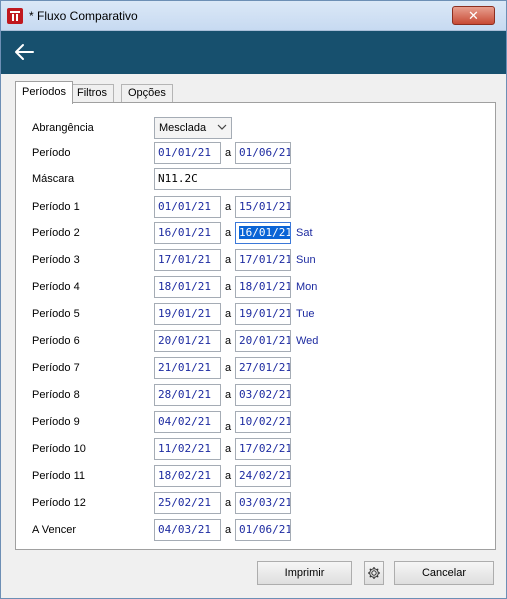 This screenshot has width=507, height=599. Describe the element at coordinates (187, 207) in the screenshot. I see `period-from-input: 01/01/21` at that location.